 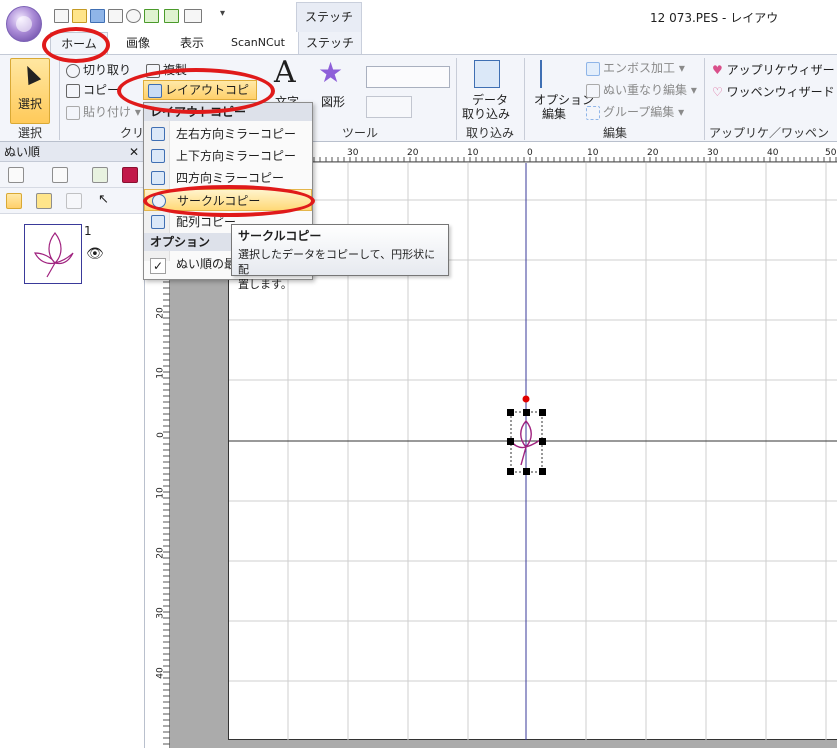 I want to click on emboss-icon, so click(x=593, y=68).